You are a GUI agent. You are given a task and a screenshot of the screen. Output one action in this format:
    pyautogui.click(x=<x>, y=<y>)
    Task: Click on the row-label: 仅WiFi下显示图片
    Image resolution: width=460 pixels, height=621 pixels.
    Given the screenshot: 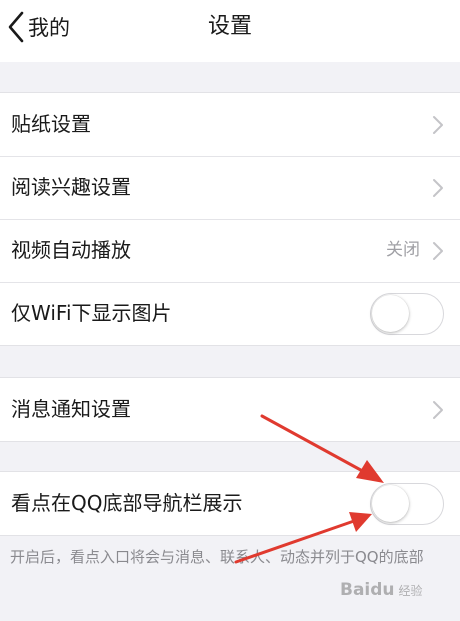 What is the action you would take?
    pyautogui.click(x=91, y=313)
    